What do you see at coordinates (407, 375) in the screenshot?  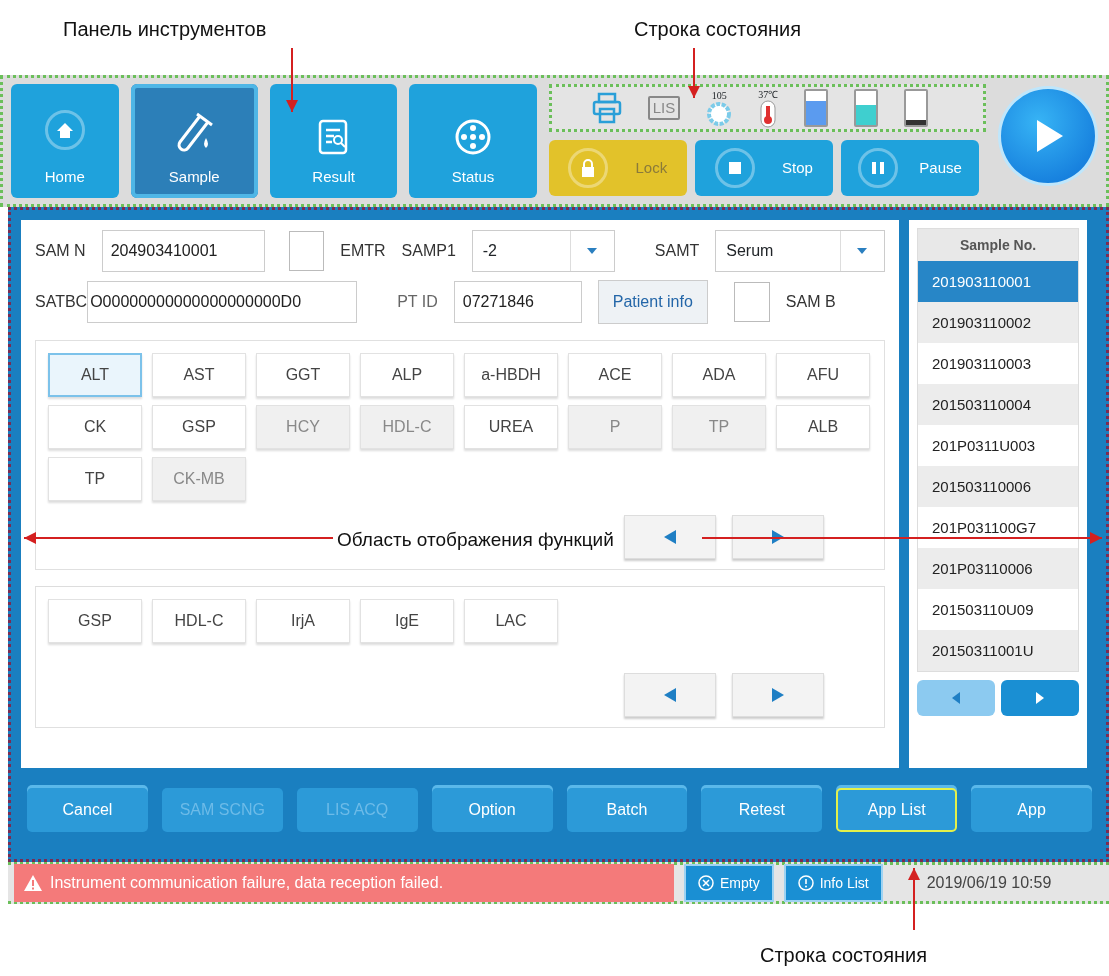 I see `test-button: ALP` at bounding box center [407, 375].